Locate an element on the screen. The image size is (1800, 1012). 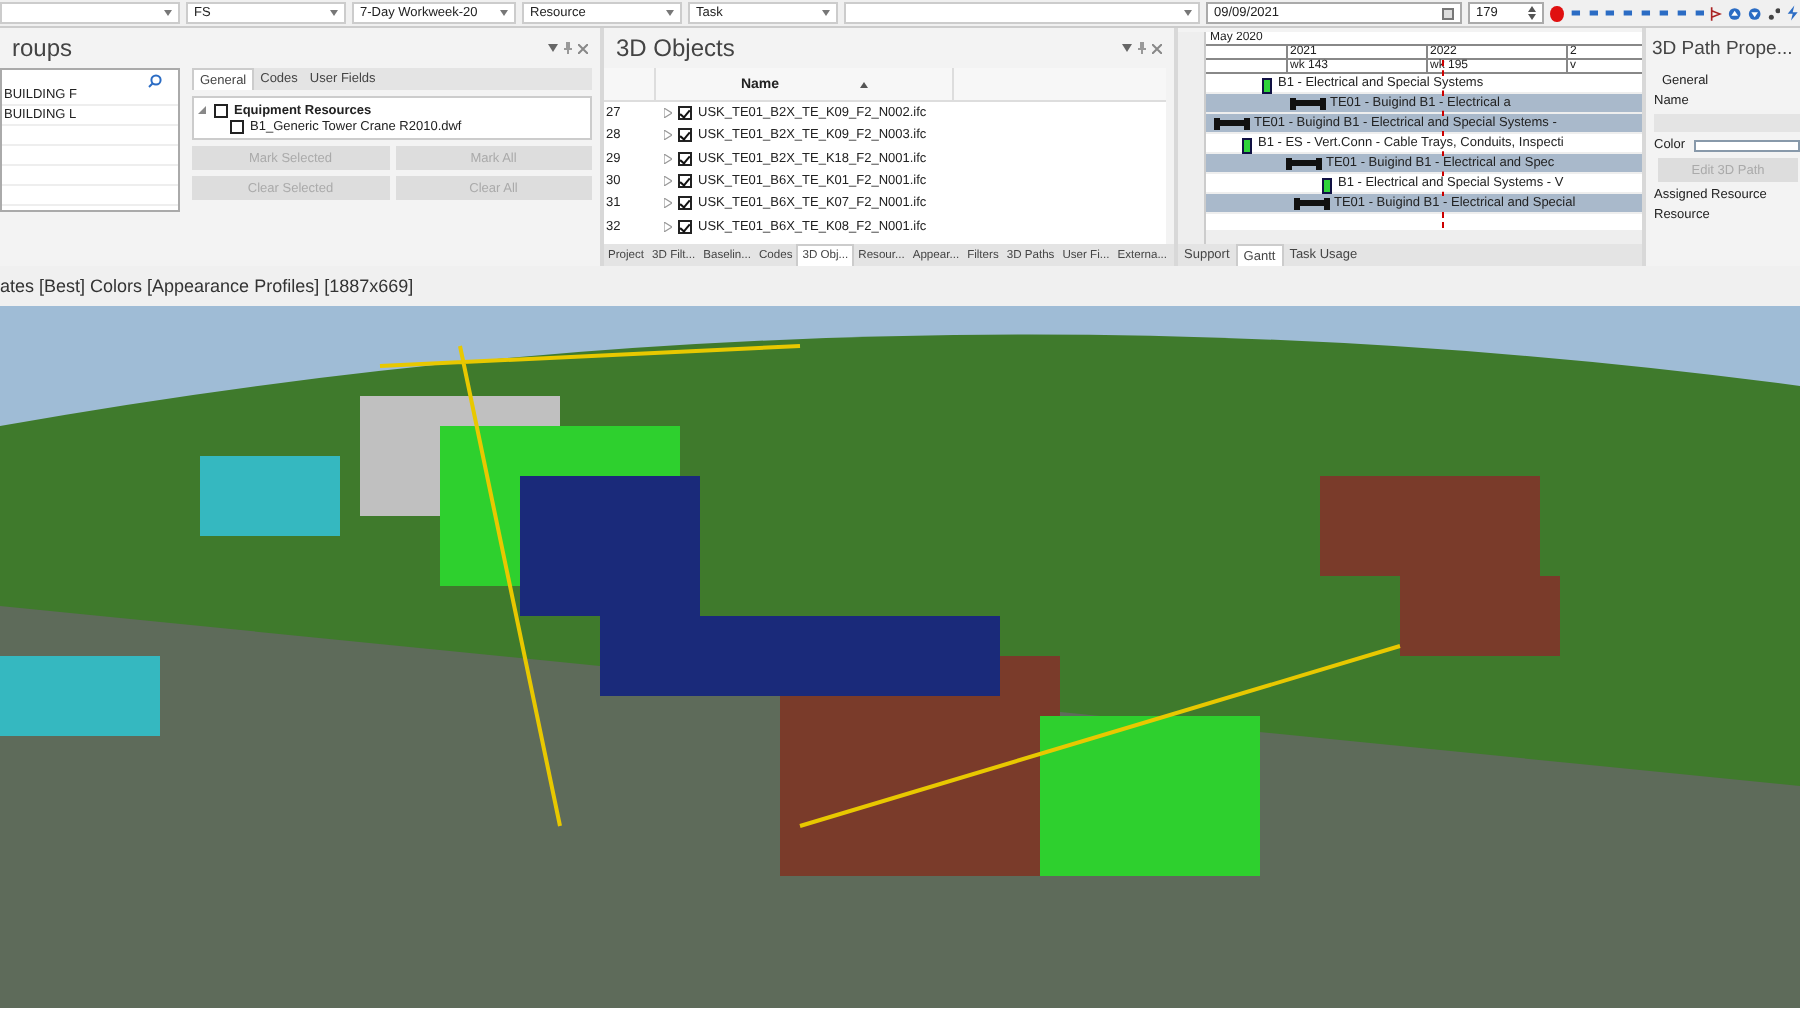
calendar-icon is located at coordinates (1448, 13).